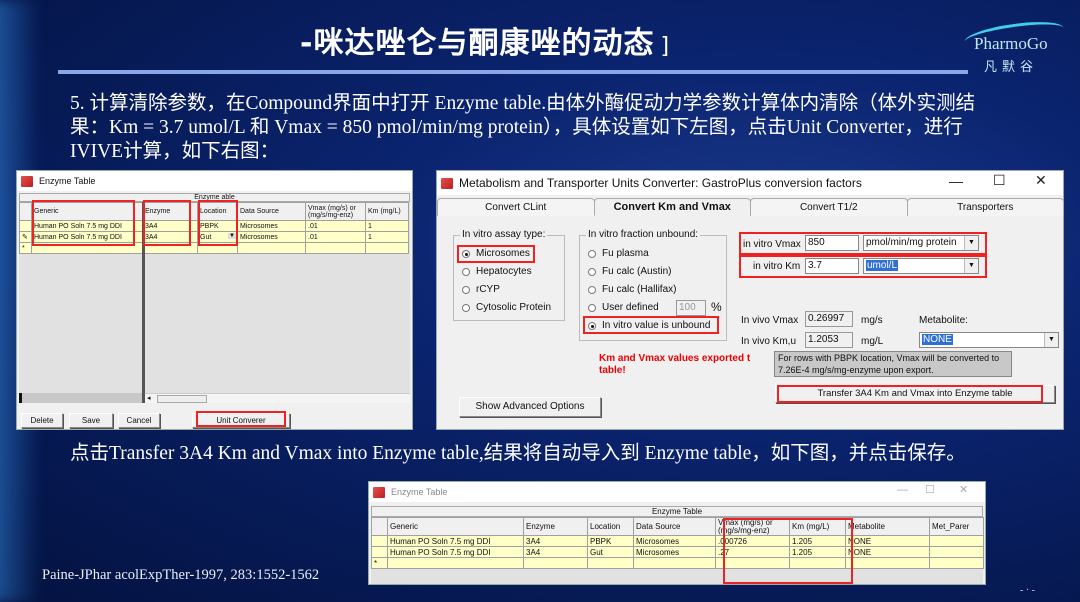  I want to click on col-generic: Generic, so click(455, 526).